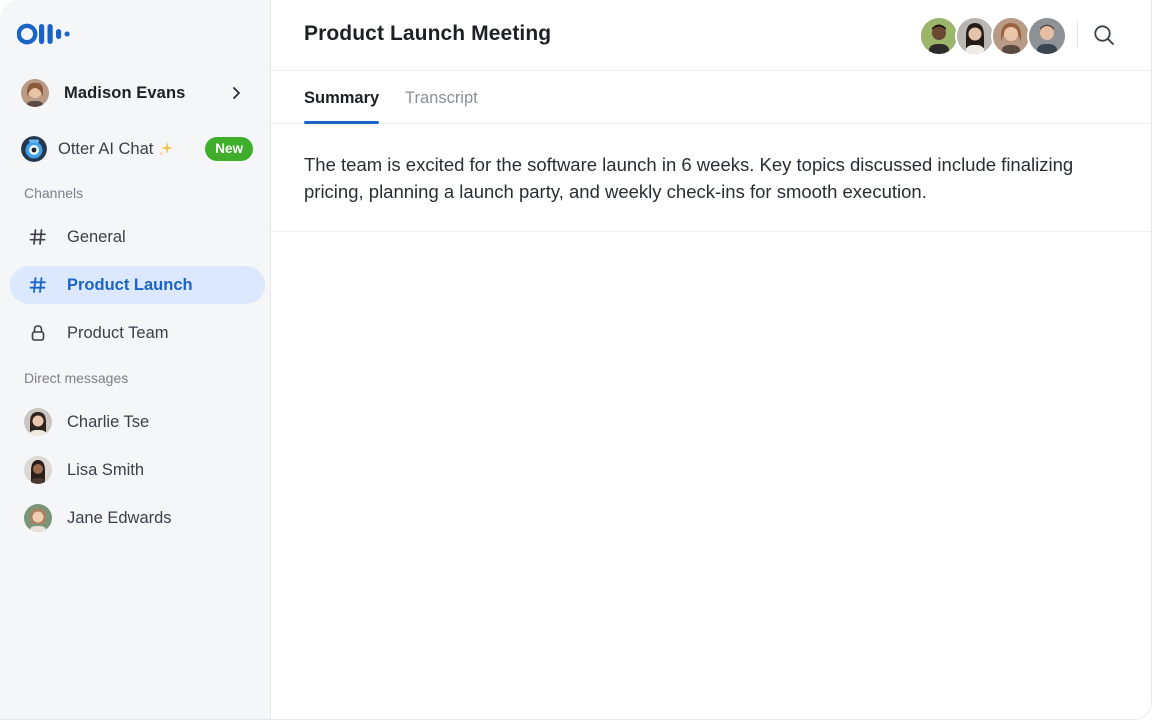 Image resolution: width=1152 pixels, height=720 pixels. Describe the element at coordinates (229, 149) in the screenshot. I see `new-badge: New` at that location.